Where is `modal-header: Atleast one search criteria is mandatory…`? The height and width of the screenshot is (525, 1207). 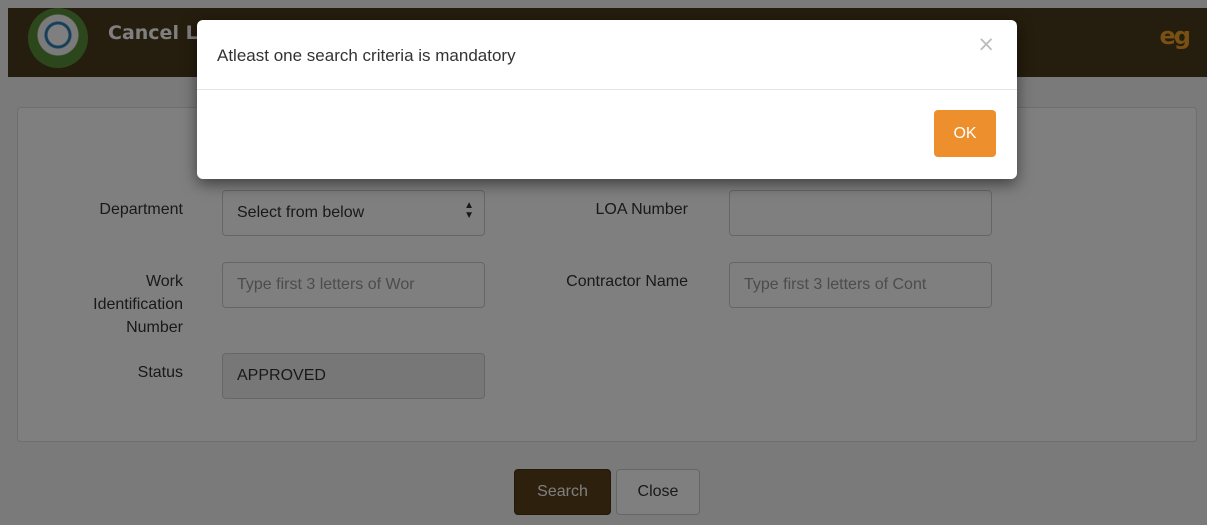 modal-header: Atleast one search criteria is mandatory… is located at coordinates (607, 55).